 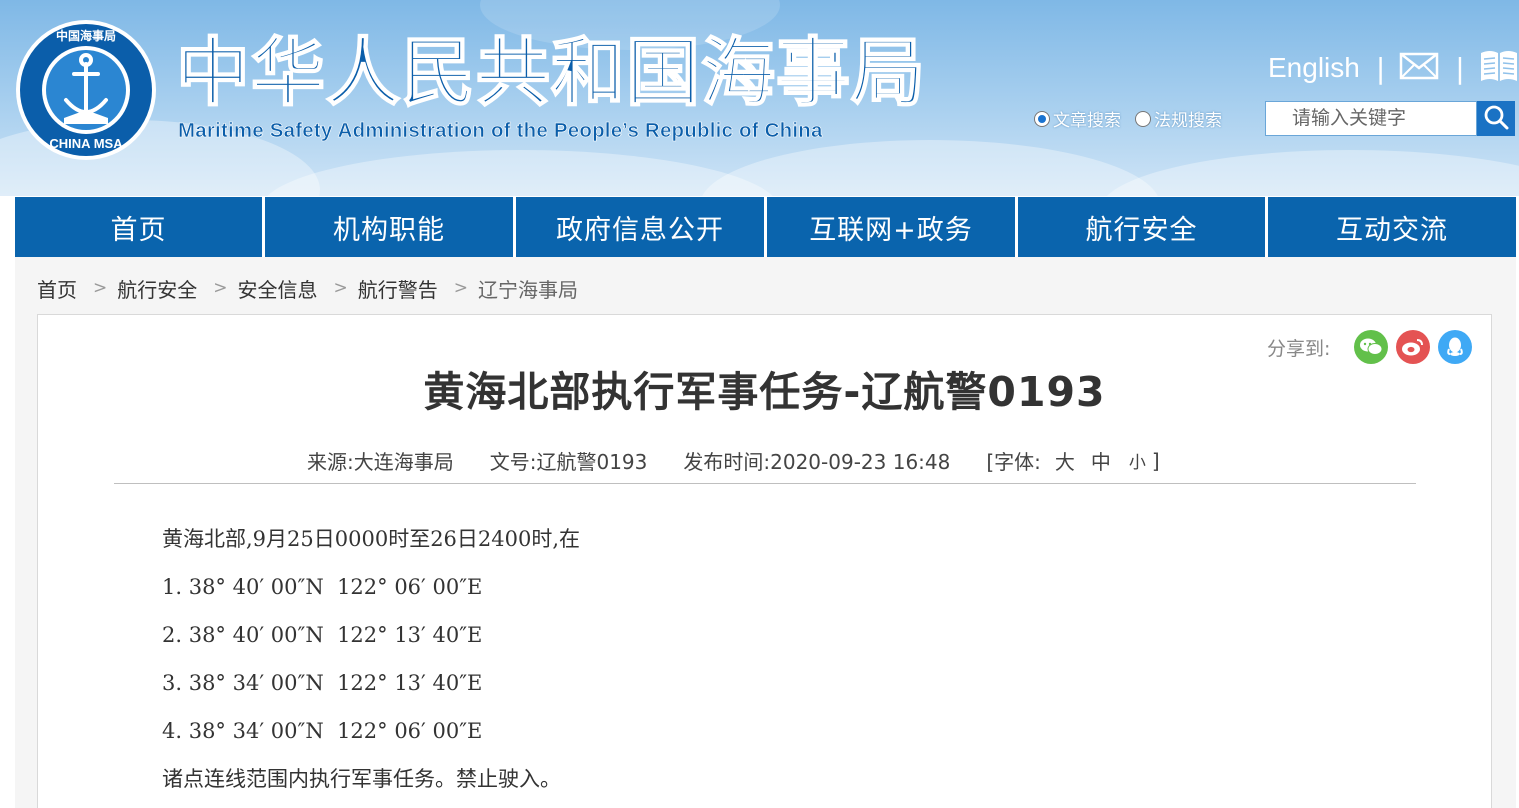 What do you see at coordinates (1065, 460) in the screenshot?
I see `font-size-large: 大` at bounding box center [1065, 460].